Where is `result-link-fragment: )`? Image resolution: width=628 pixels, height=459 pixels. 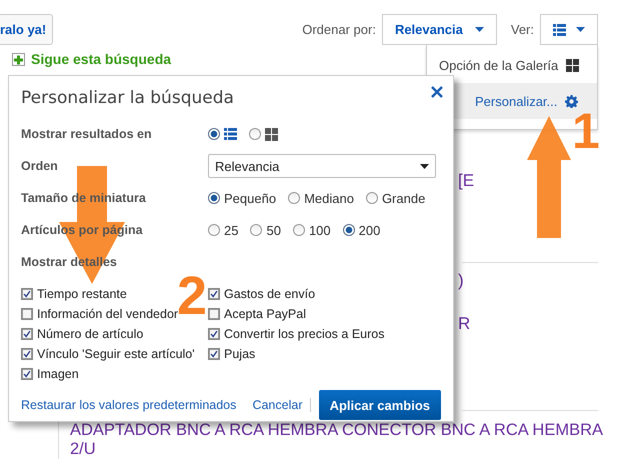
result-link-fragment: ) is located at coordinates (461, 281).